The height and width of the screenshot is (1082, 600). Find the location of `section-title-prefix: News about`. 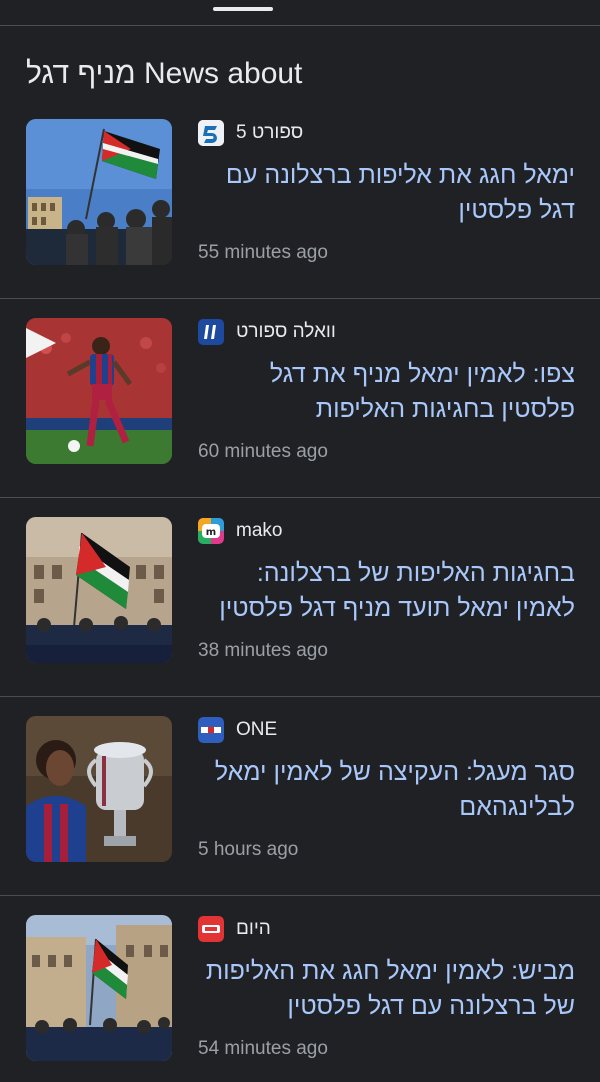

section-title-prefix: News about is located at coordinates (223, 73).